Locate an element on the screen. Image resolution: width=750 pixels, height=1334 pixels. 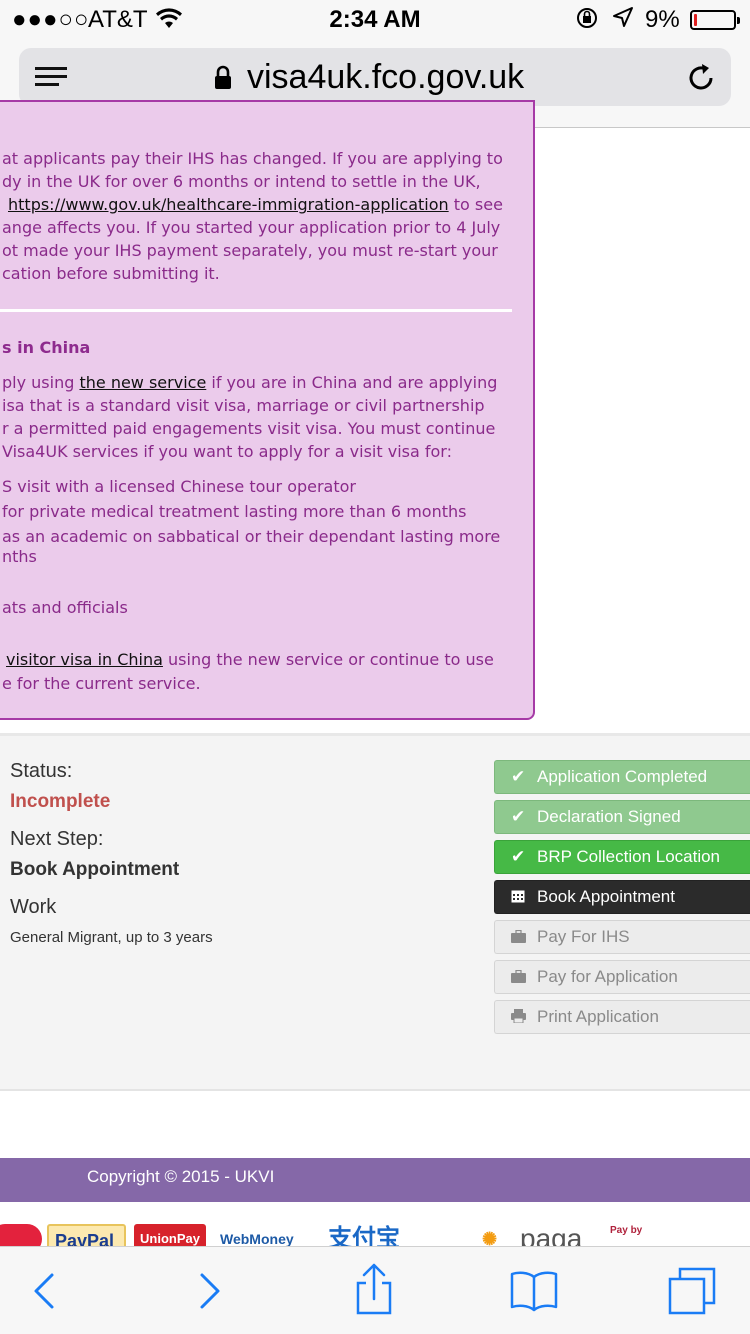
bullet-item: nths is located at coordinates (19, 556).